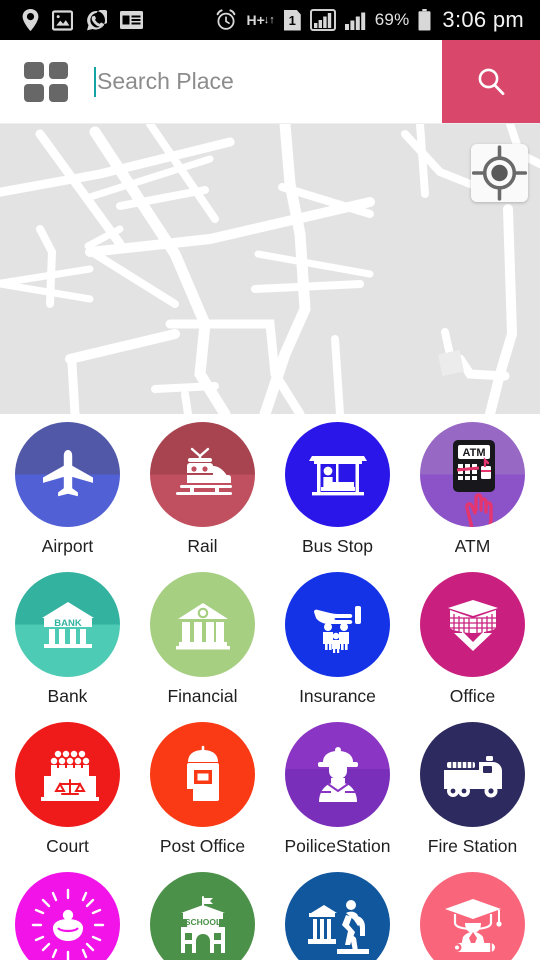 This screenshot has width=540, height=960. What do you see at coordinates (95, 81) in the screenshot?
I see `text-caret` at bounding box center [95, 81].